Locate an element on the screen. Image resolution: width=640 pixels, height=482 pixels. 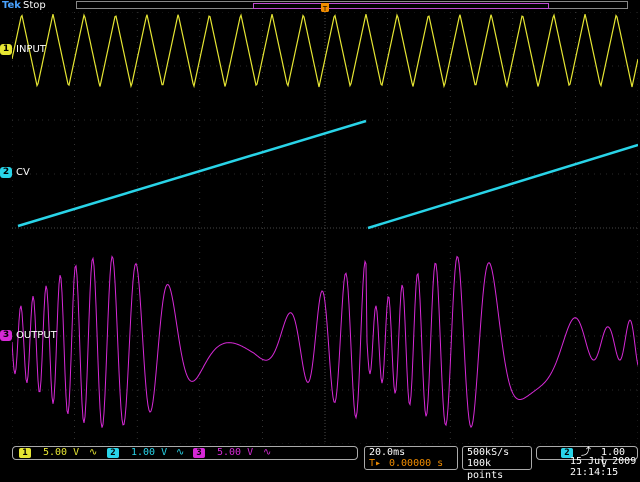
ch3-ground-marker: 3 is located at coordinates (6, 335).